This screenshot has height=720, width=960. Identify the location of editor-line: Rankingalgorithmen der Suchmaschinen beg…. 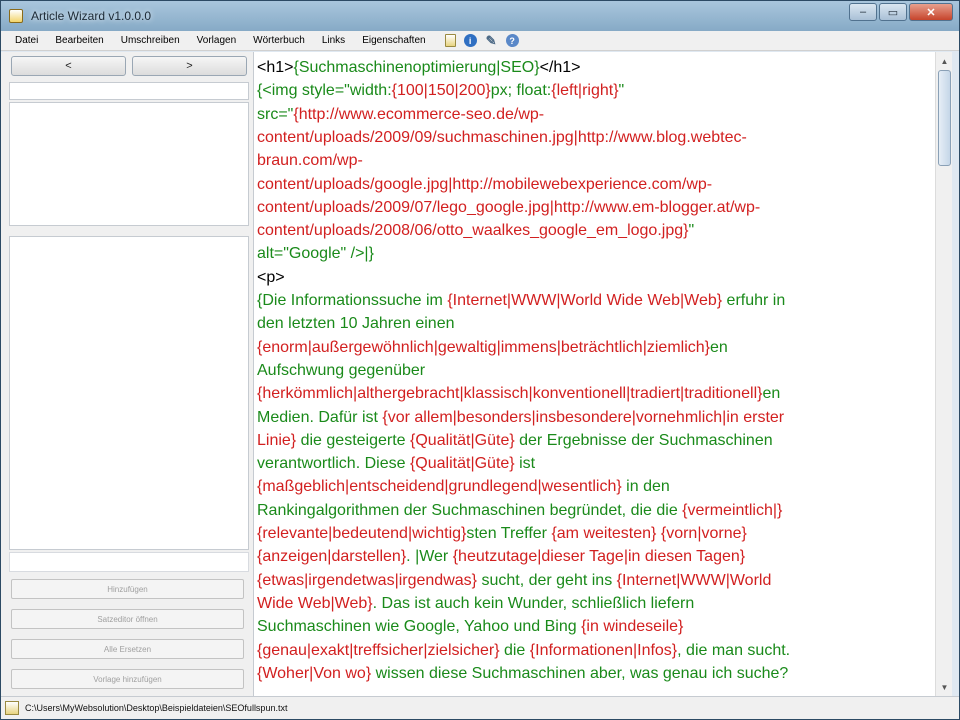
(519, 510).